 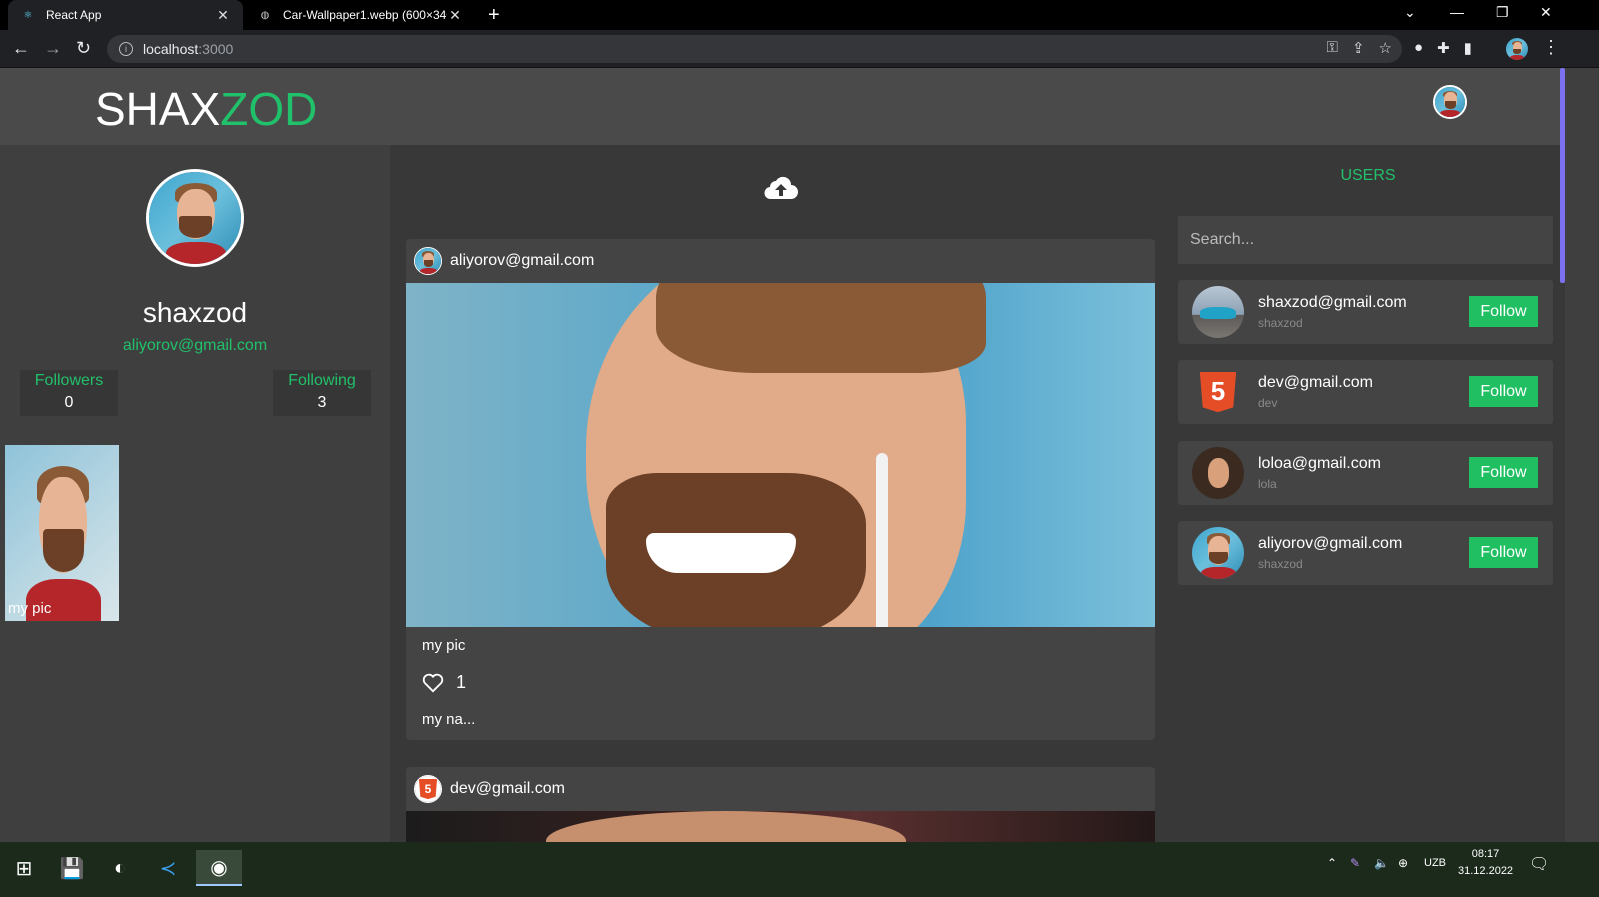 I want to click on clock-time: 08:17, so click(x=1485, y=854).